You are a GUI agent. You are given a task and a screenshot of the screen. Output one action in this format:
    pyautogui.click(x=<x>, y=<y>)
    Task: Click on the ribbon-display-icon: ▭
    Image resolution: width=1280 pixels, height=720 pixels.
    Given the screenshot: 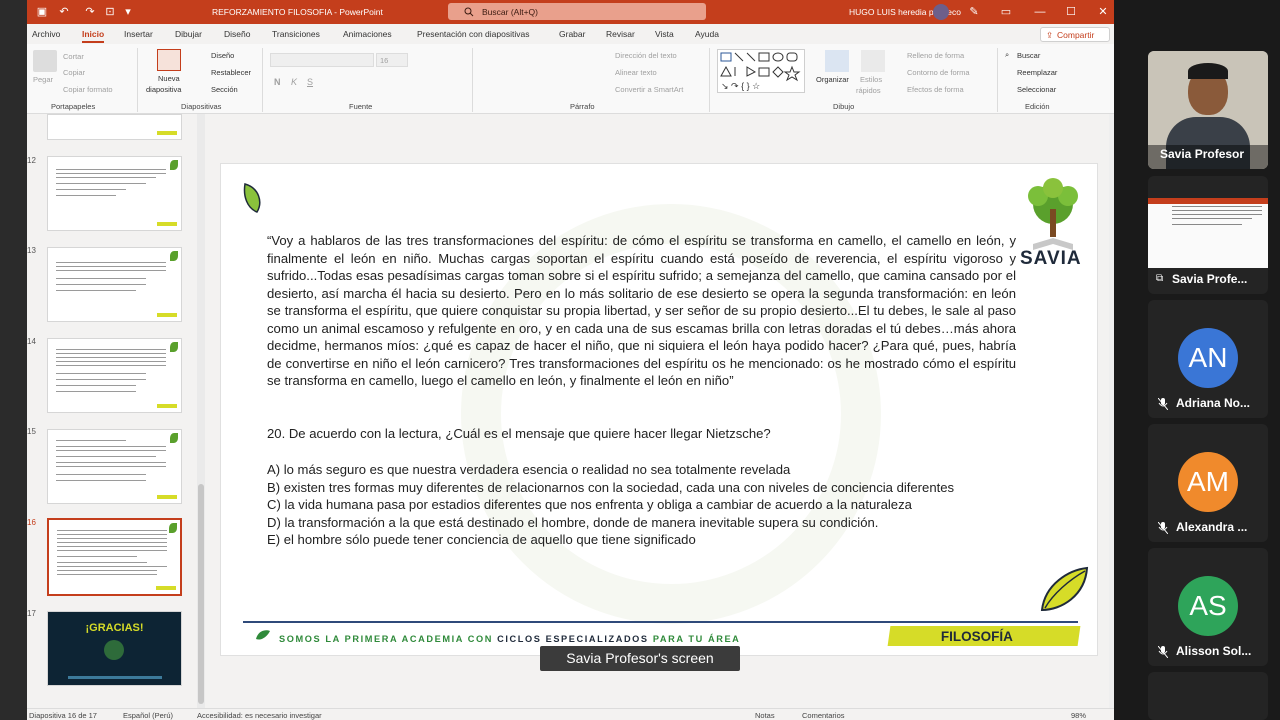 What is the action you would take?
    pyautogui.click(x=1006, y=12)
    